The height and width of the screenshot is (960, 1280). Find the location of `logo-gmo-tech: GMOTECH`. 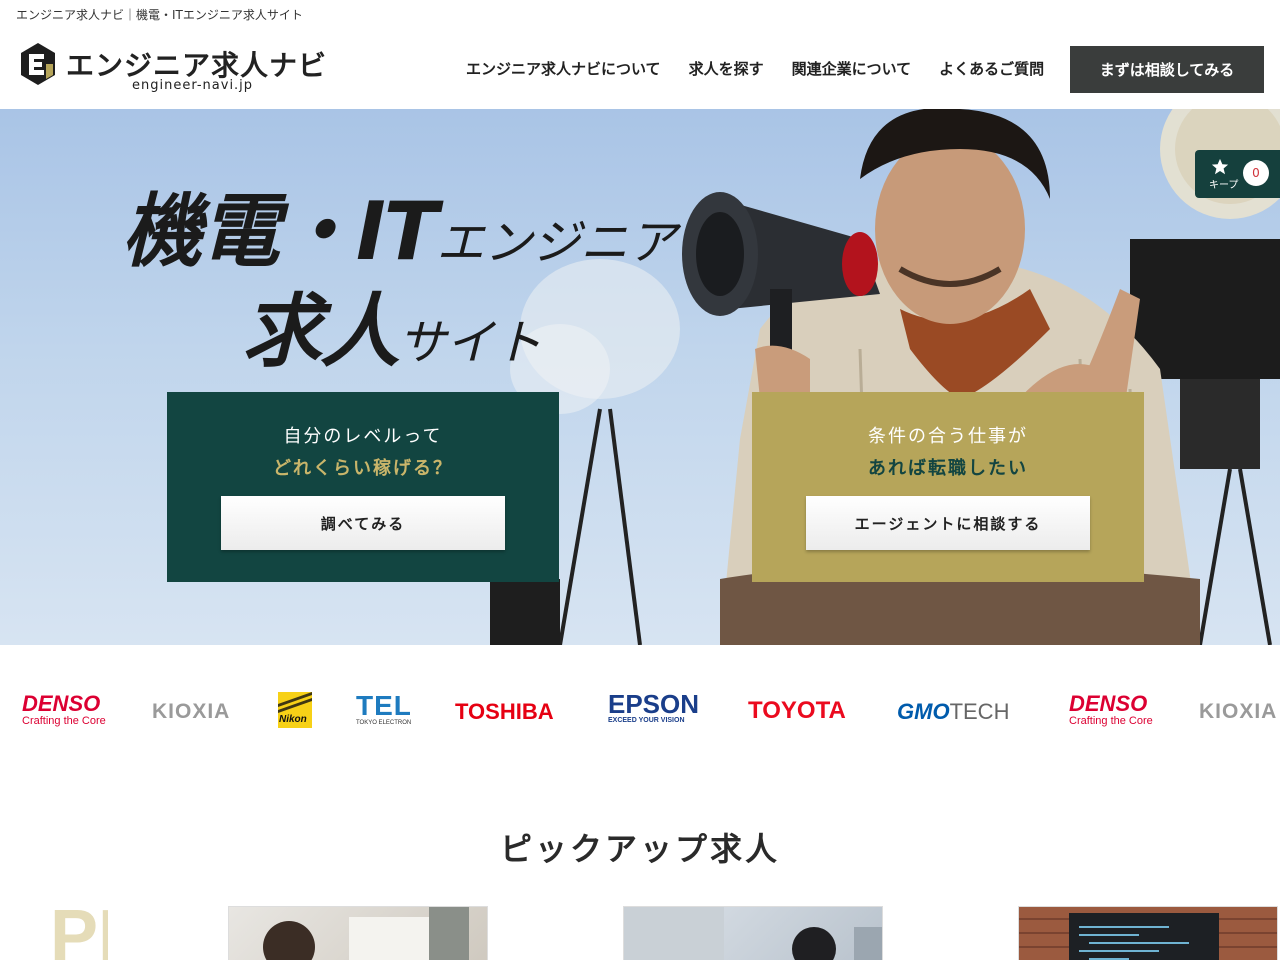

logo-gmo-tech: GMOTECH is located at coordinates (953, 712).